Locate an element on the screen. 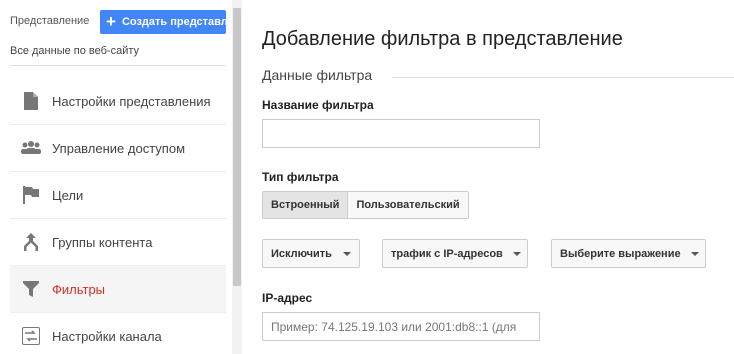 The height and width of the screenshot is (354, 734). create-view-label: Создать представление is located at coordinates (173, 22).